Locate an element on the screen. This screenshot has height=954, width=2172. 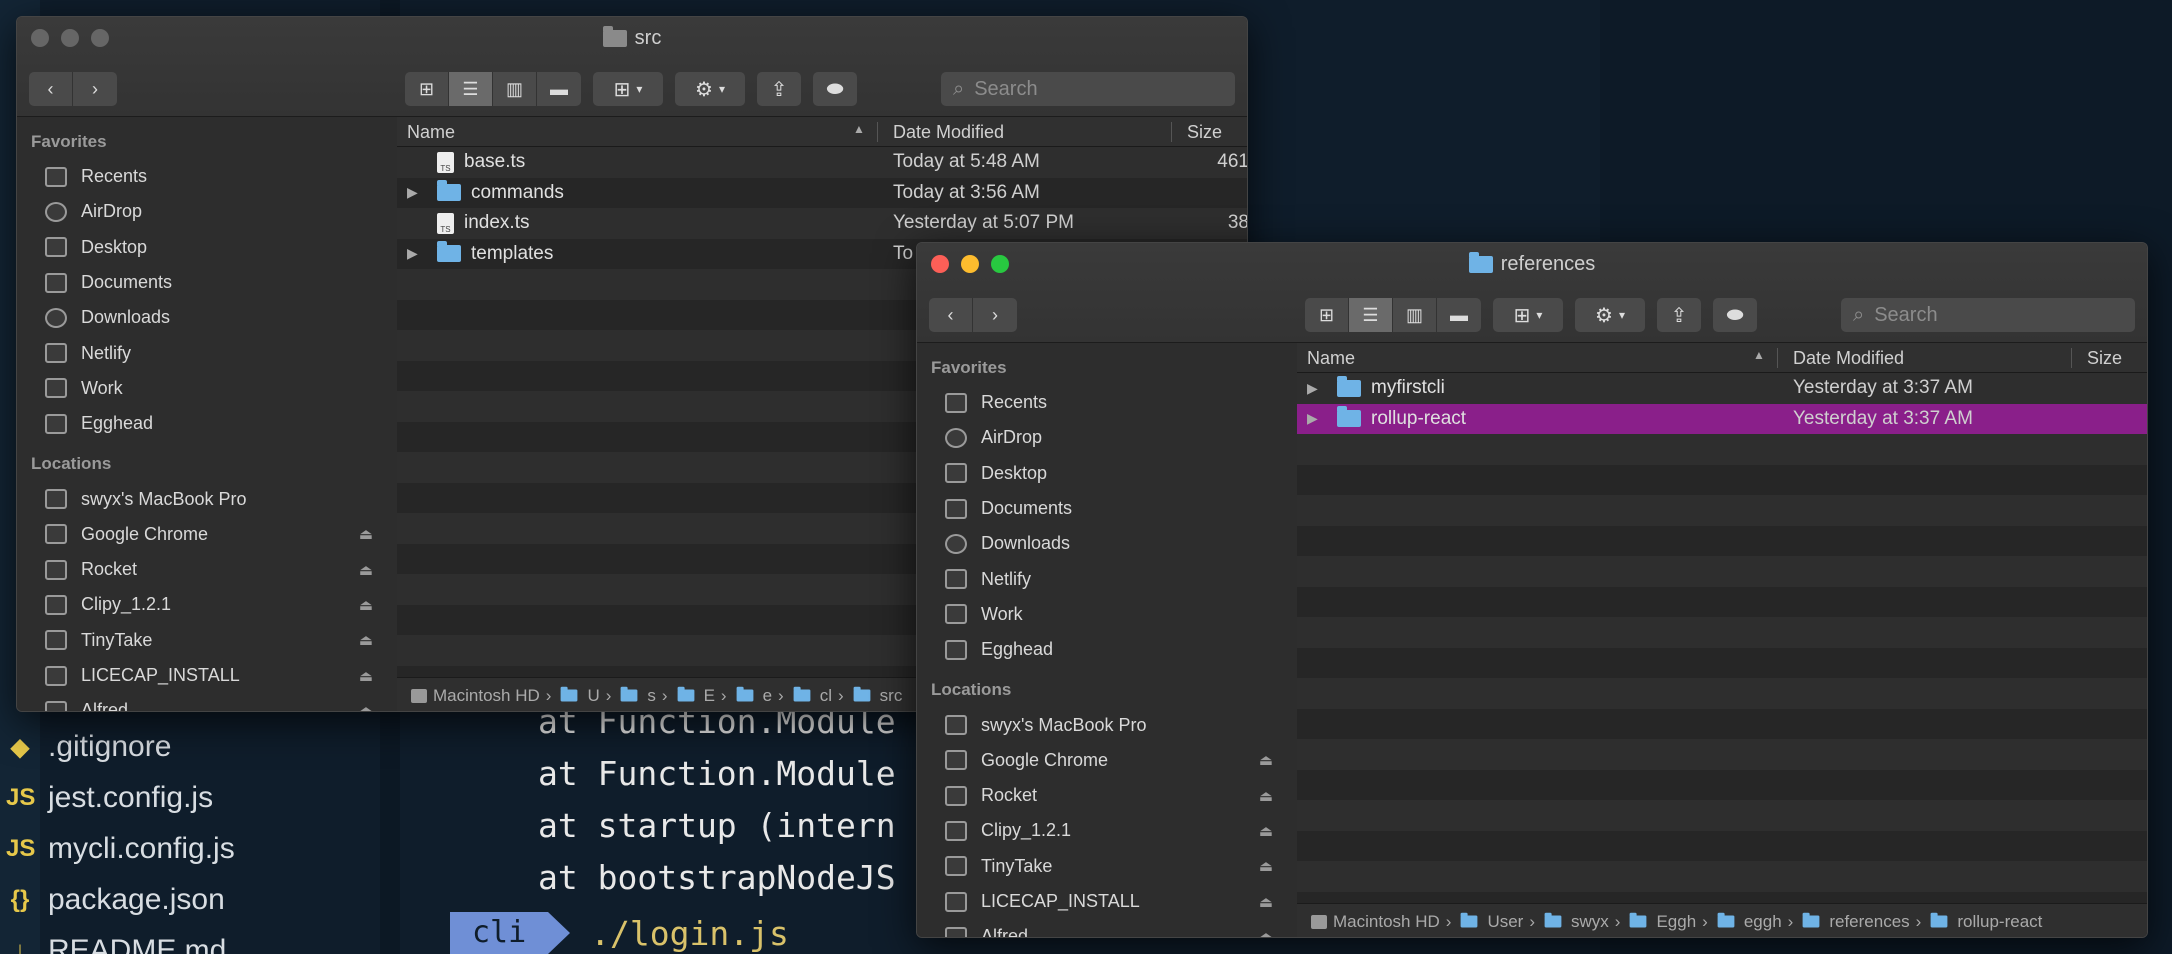
path-segment: e is located at coordinates (752, 696).